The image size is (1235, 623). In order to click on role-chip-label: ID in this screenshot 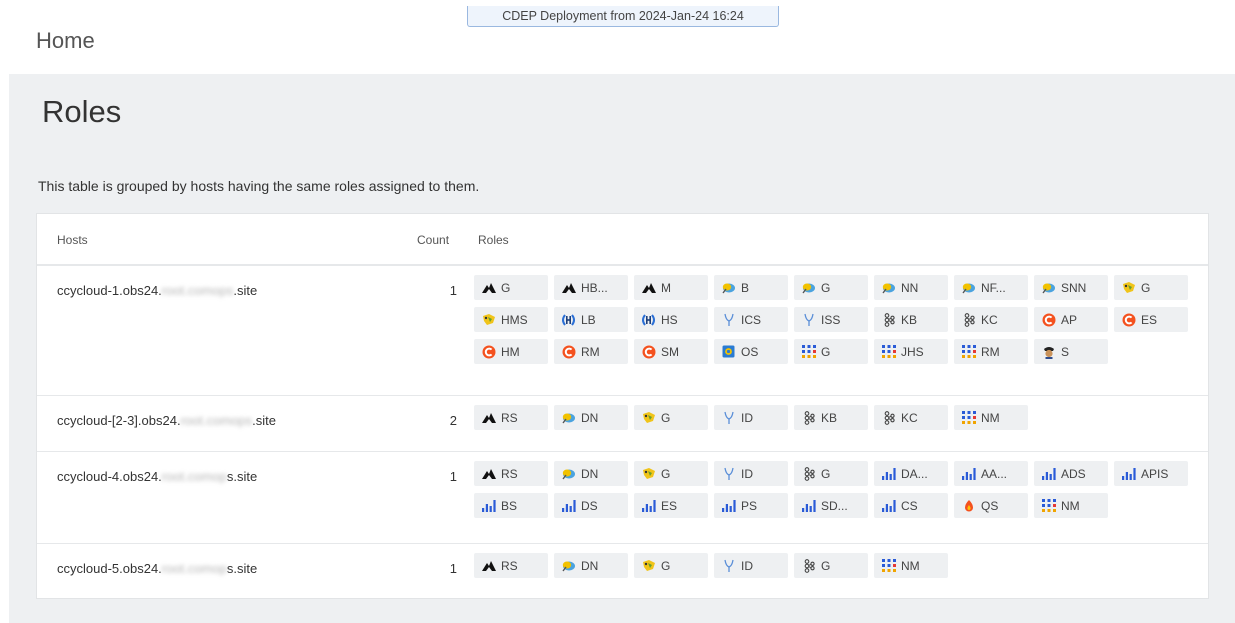, I will do `click(747, 473)`.